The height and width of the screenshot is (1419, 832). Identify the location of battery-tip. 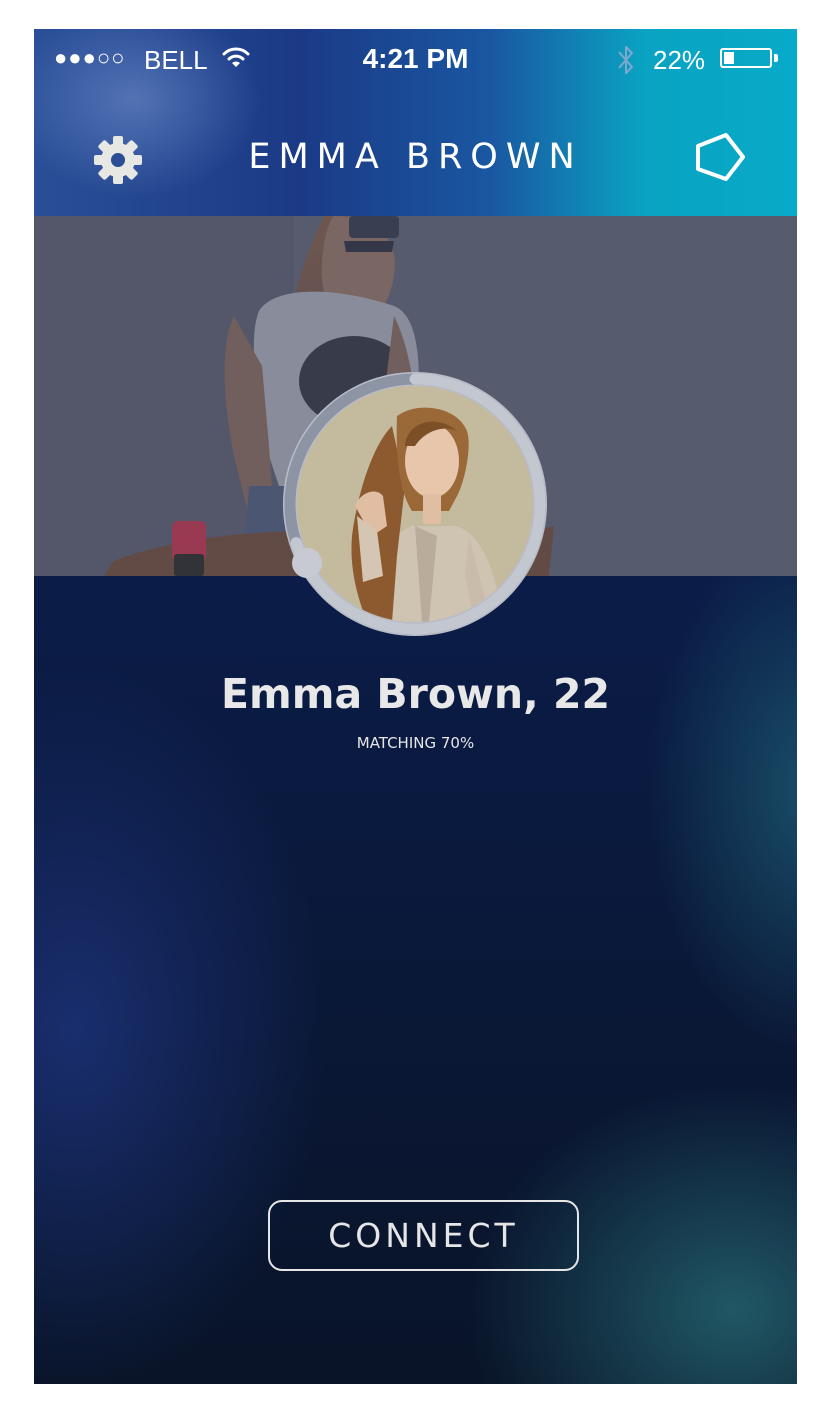
(776, 58).